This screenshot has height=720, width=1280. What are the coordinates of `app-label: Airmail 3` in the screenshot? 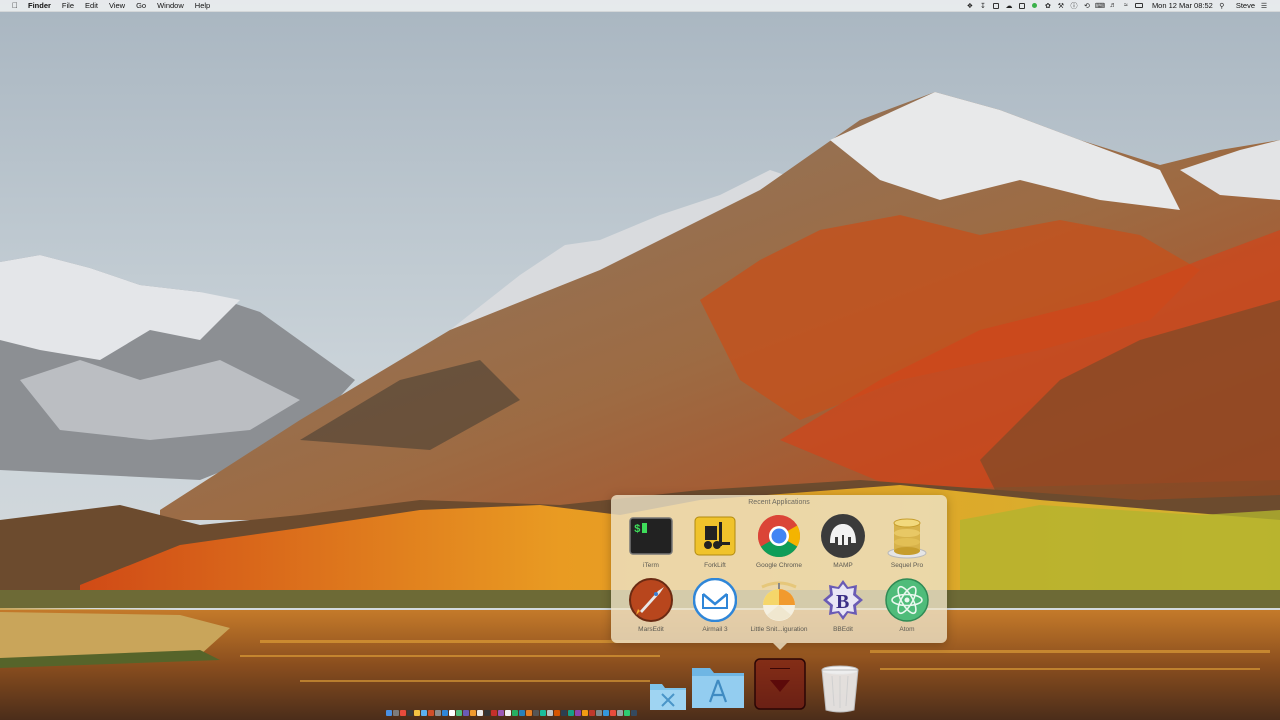 It's located at (715, 629).